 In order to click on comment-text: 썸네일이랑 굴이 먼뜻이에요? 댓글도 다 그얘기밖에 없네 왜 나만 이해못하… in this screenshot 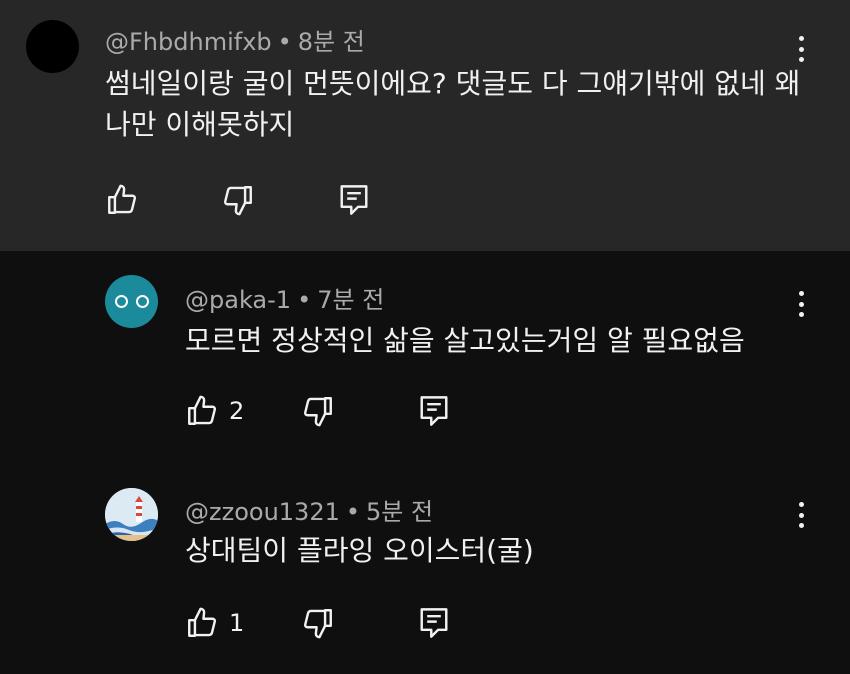, I will do `click(453, 104)`.